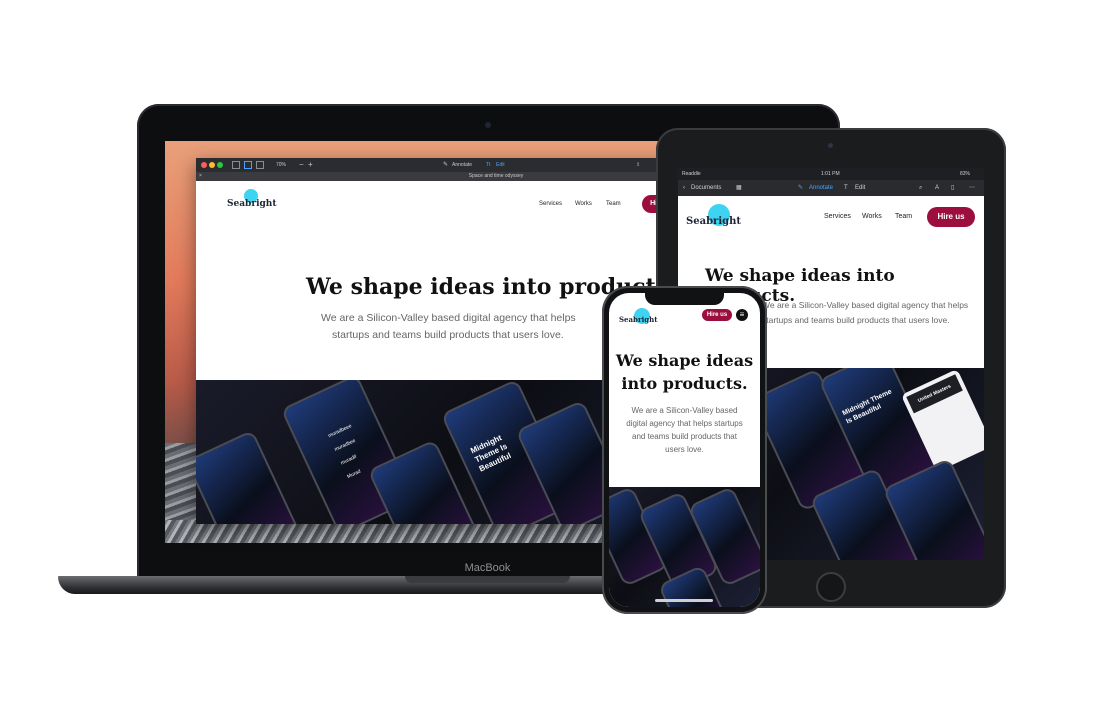 Image resolution: width=1100 pixels, height=720 pixels. What do you see at coordinates (488, 165) in the screenshot?
I see `text-icon: Tt` at bounding box center [488, 165].